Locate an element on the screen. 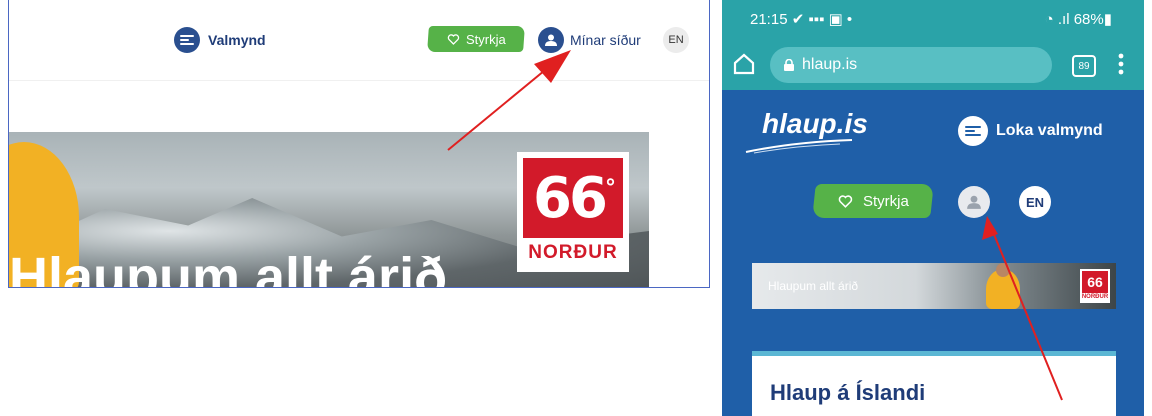 This screenshot has width=1152, height=416. close-menu-button: Loka valmynd is located at coordinates (1030, 131).